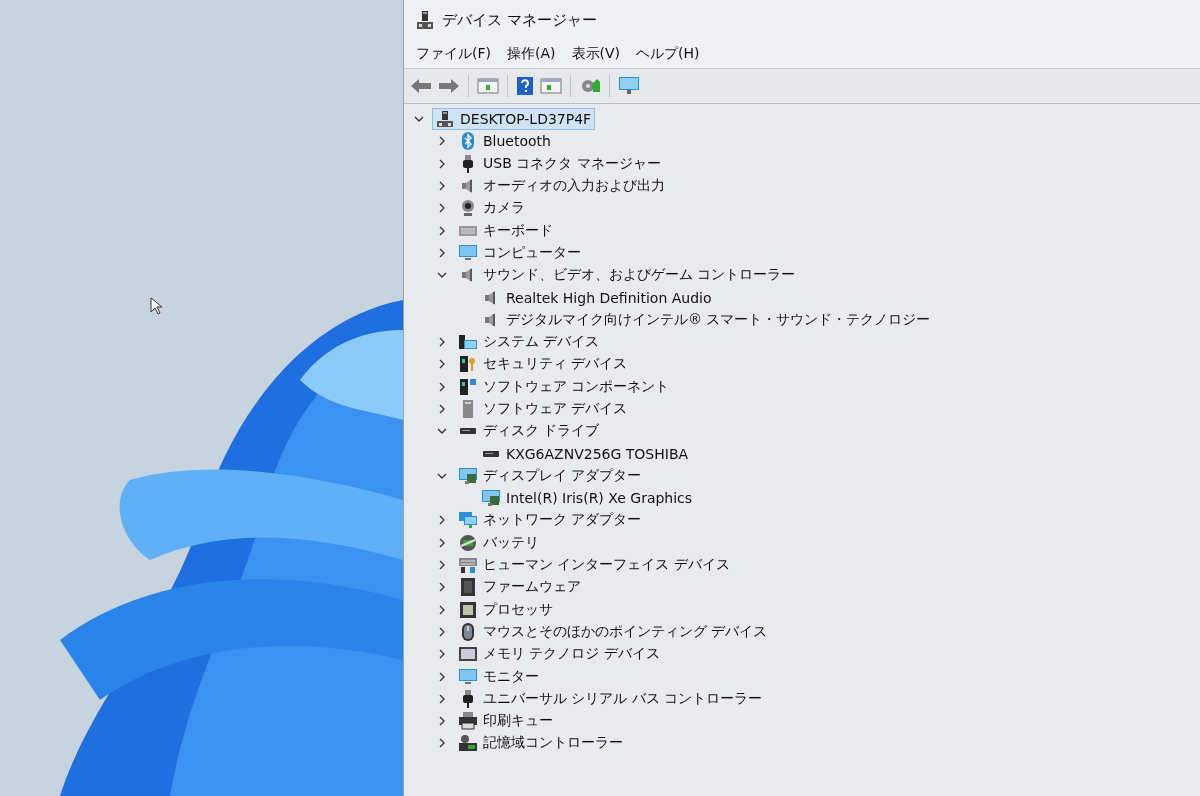 This screenshot has width=1200, height=796. Describe the element at coordinates (560, 163) in the screenshot. I see `tree-item: USB コネクタ マネージャー` at that location.